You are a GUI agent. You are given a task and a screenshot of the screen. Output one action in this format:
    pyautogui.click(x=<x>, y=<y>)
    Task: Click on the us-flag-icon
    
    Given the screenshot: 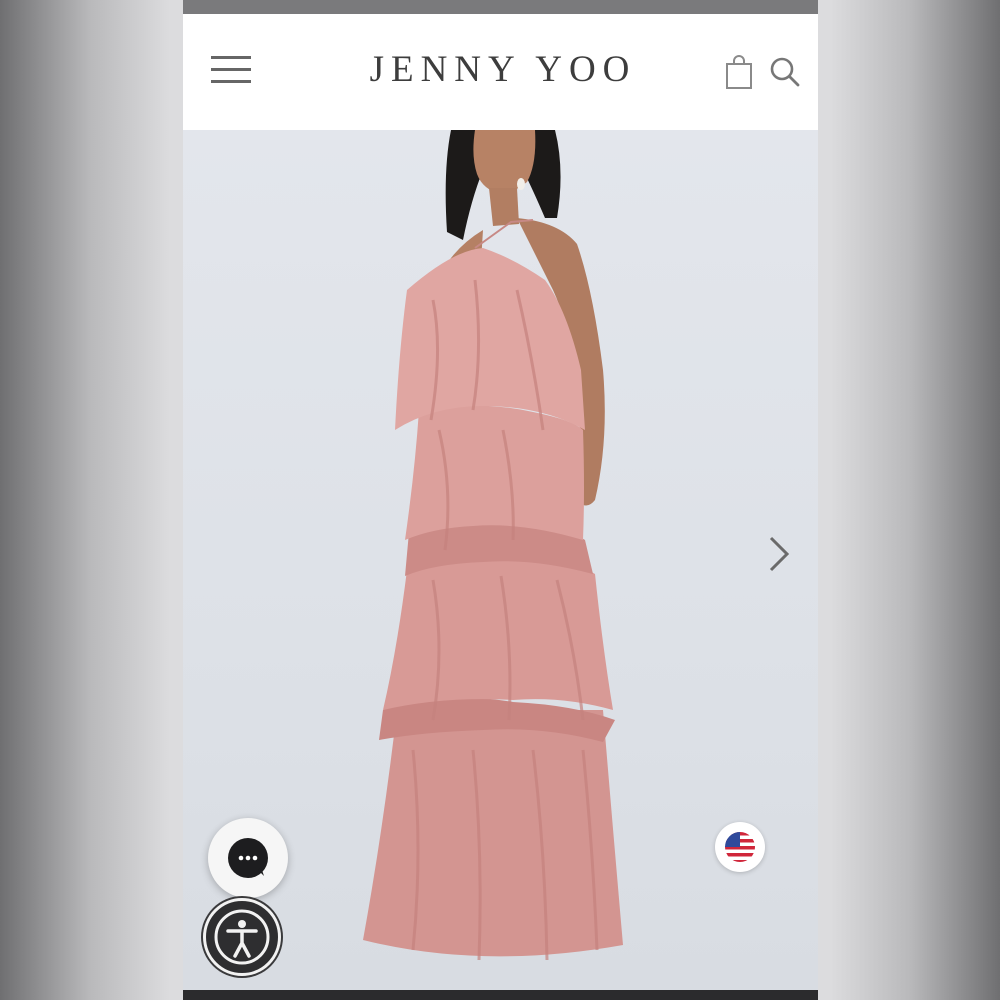 What is the action you would take?
    pyautogui.click(x=740, y=847)
    